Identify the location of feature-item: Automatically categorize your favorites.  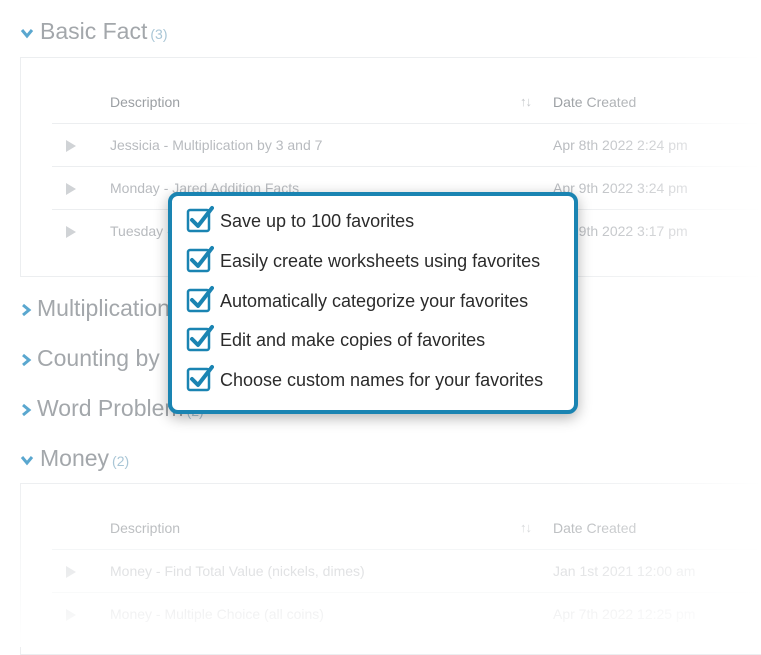
(357, 300).